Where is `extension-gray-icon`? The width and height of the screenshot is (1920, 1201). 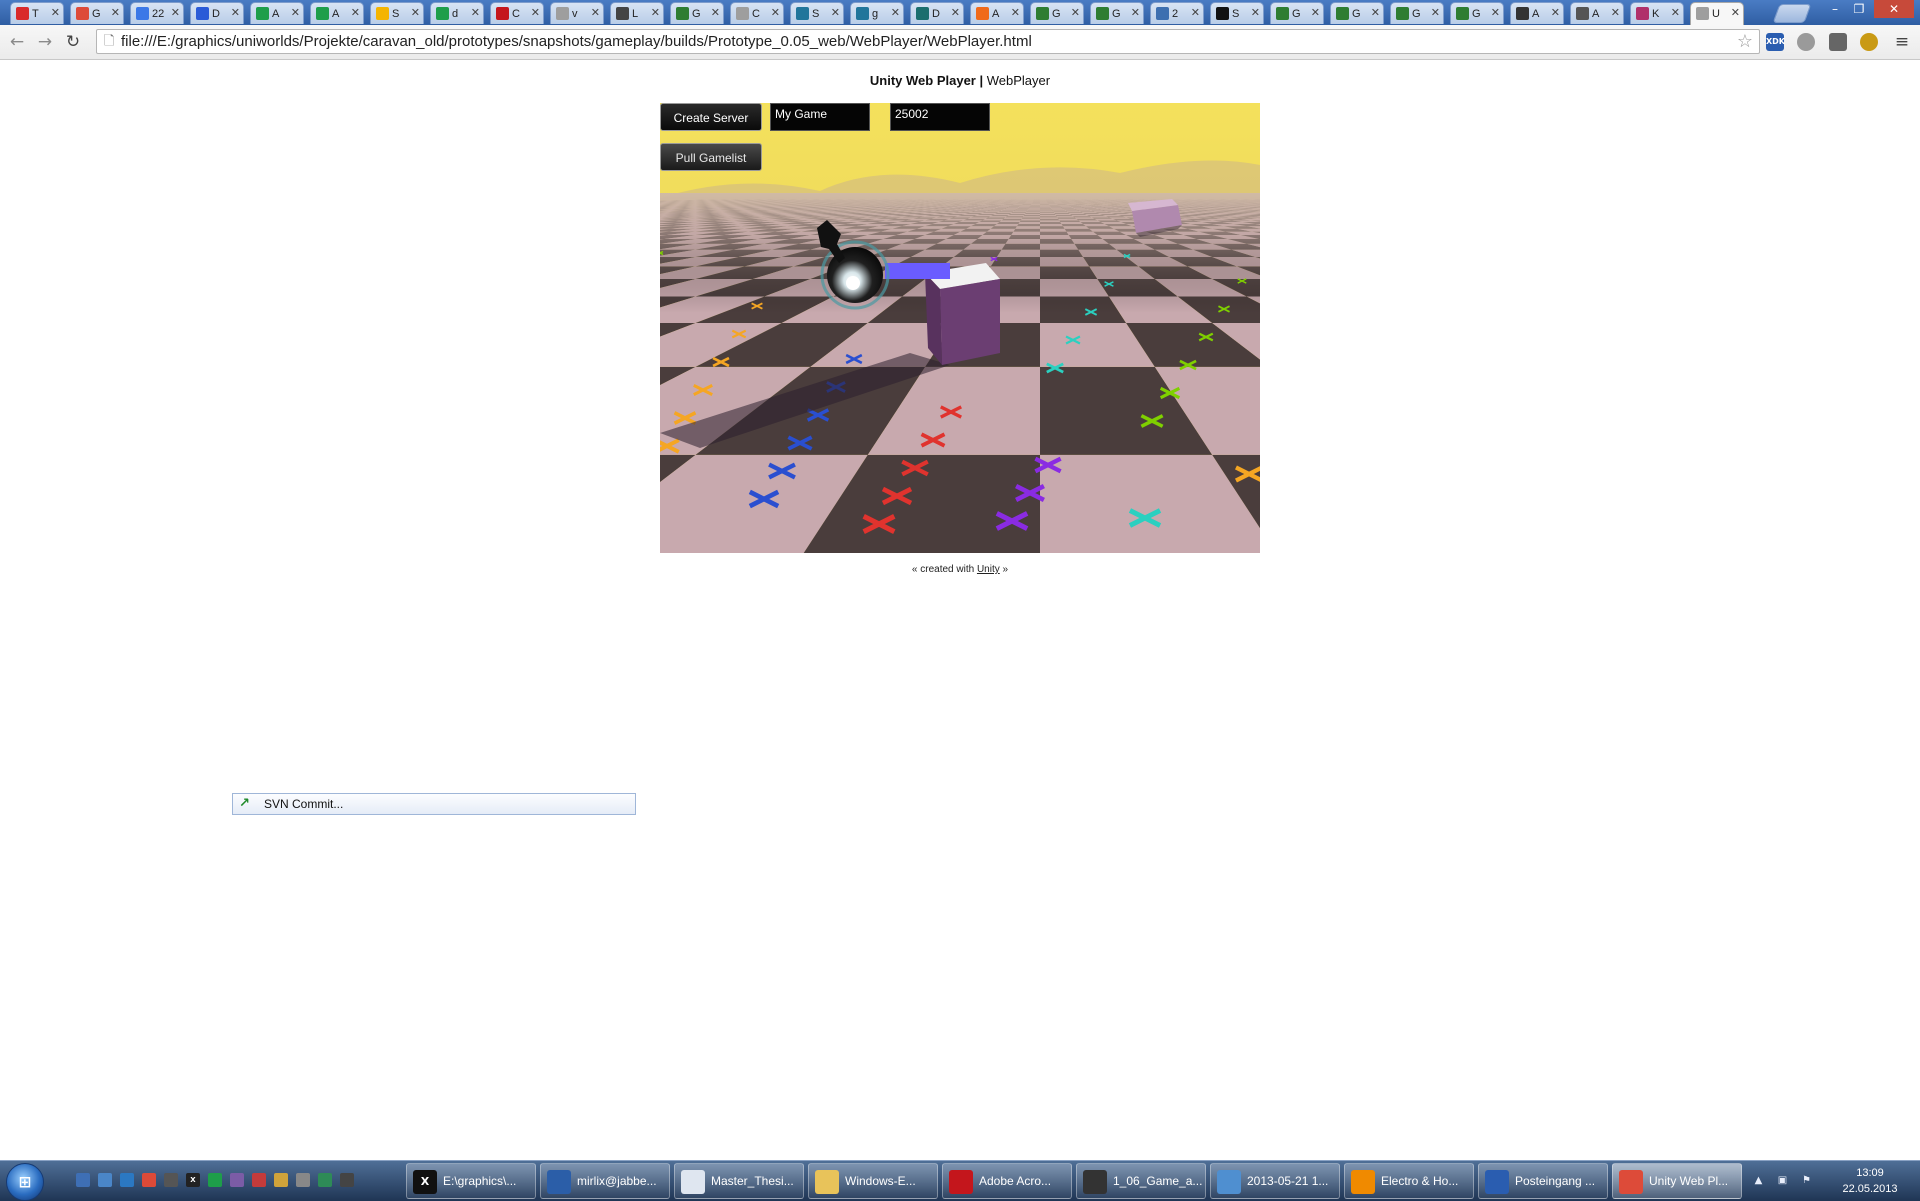 extension-gray-icon is located at coordinates (1806, 42).